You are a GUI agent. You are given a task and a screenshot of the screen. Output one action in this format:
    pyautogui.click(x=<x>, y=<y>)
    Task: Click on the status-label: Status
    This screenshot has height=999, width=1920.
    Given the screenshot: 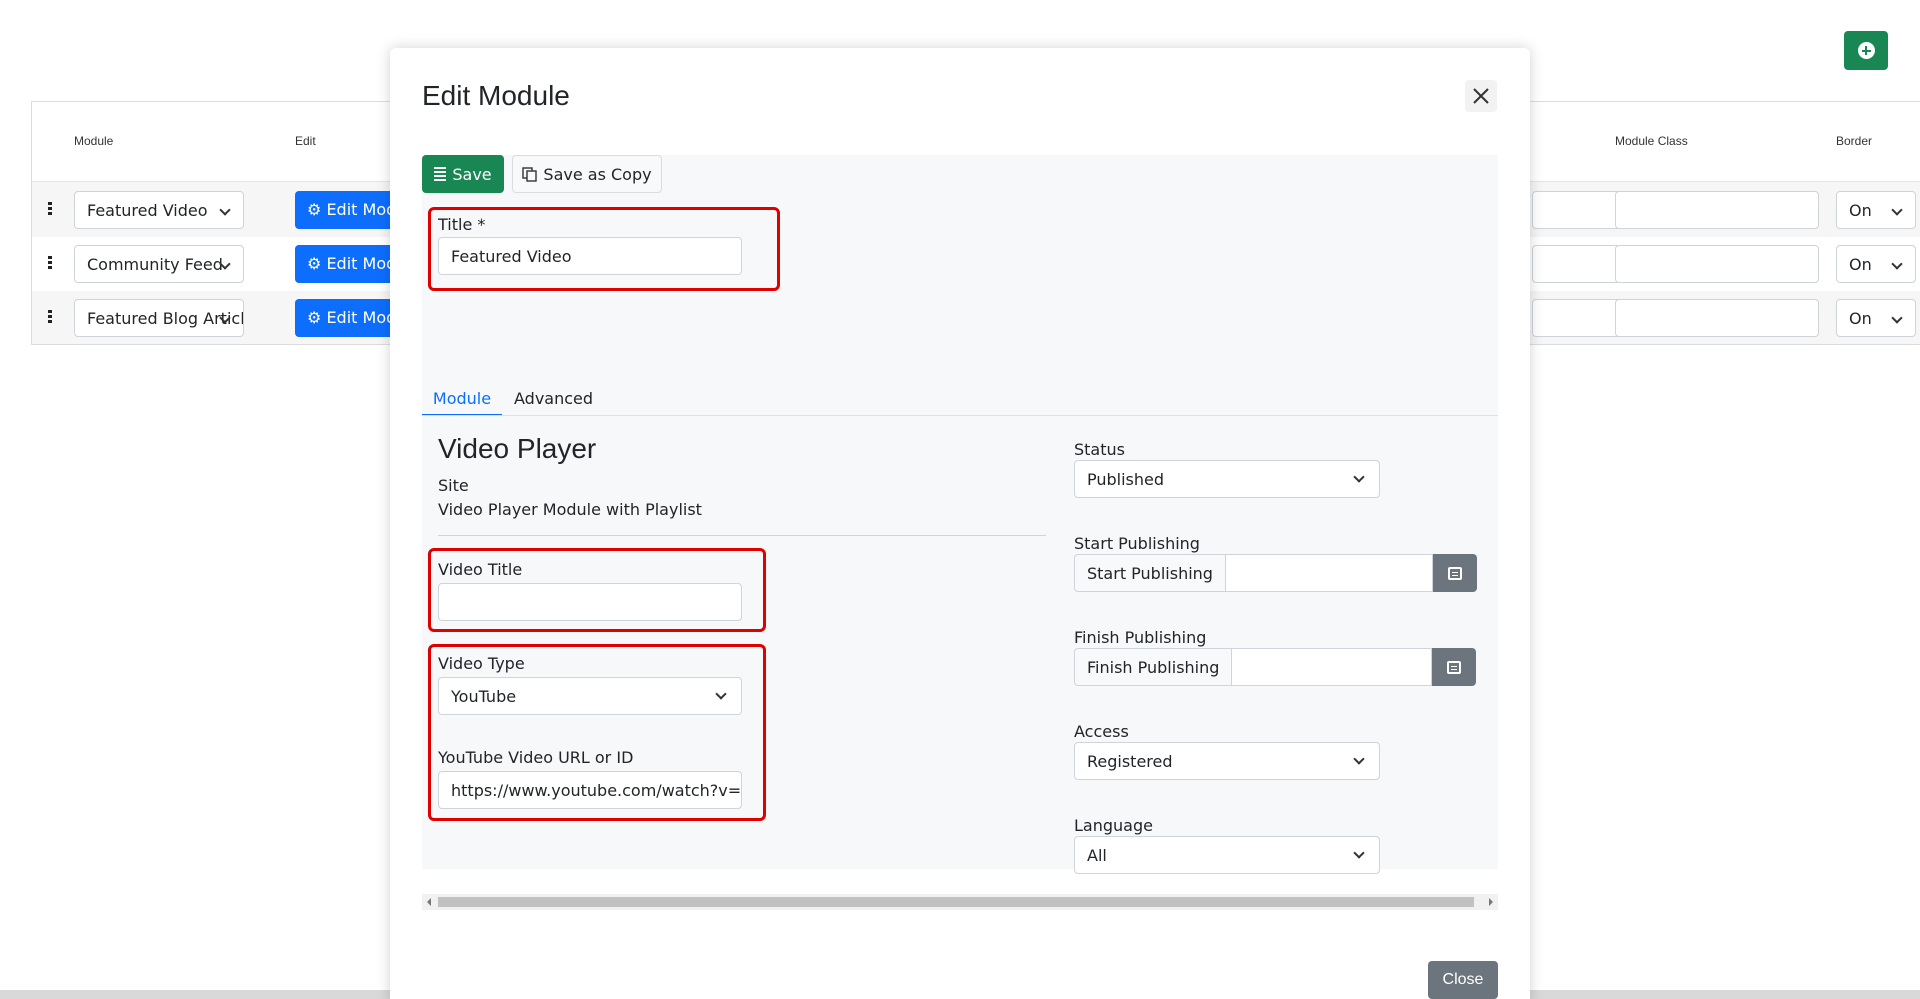 What is the action you would take?
    pyautogui.click(x=1099, y=449)
    